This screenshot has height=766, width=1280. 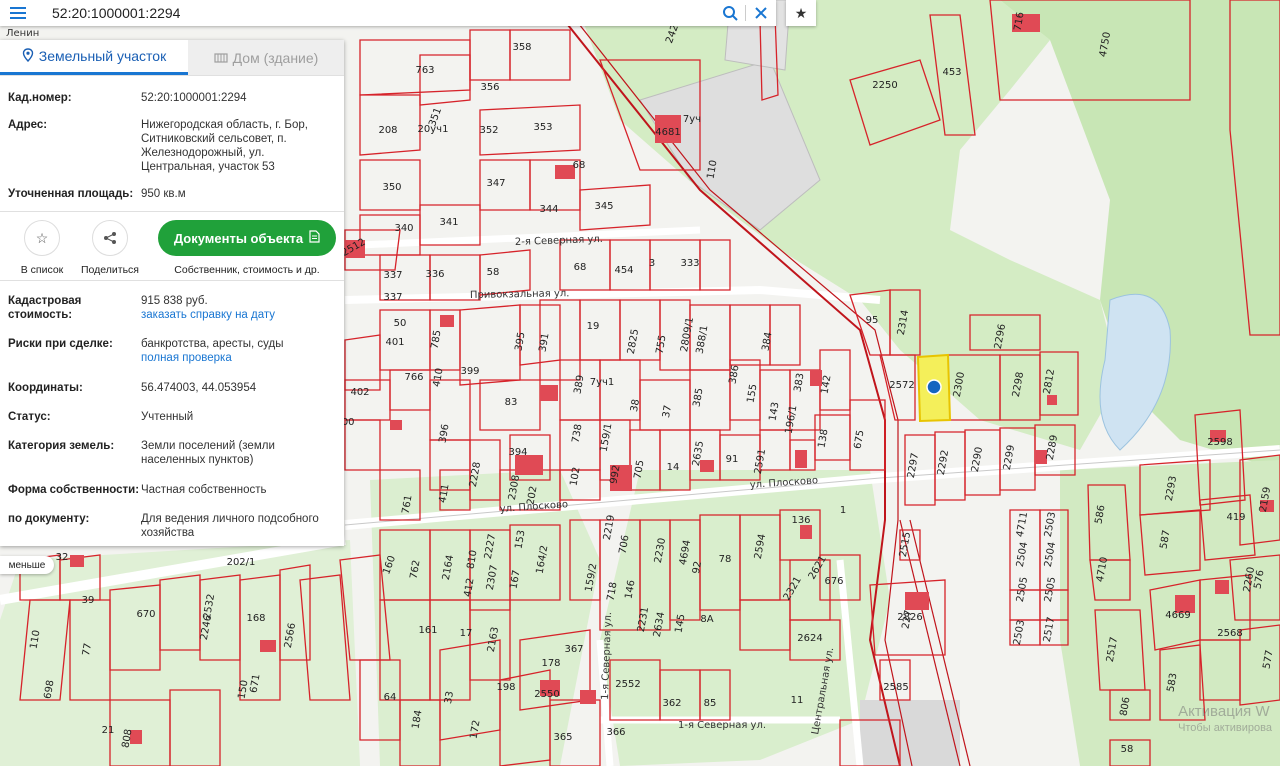 I want to click on status-label: Статус:, so click(x=29, y=417).